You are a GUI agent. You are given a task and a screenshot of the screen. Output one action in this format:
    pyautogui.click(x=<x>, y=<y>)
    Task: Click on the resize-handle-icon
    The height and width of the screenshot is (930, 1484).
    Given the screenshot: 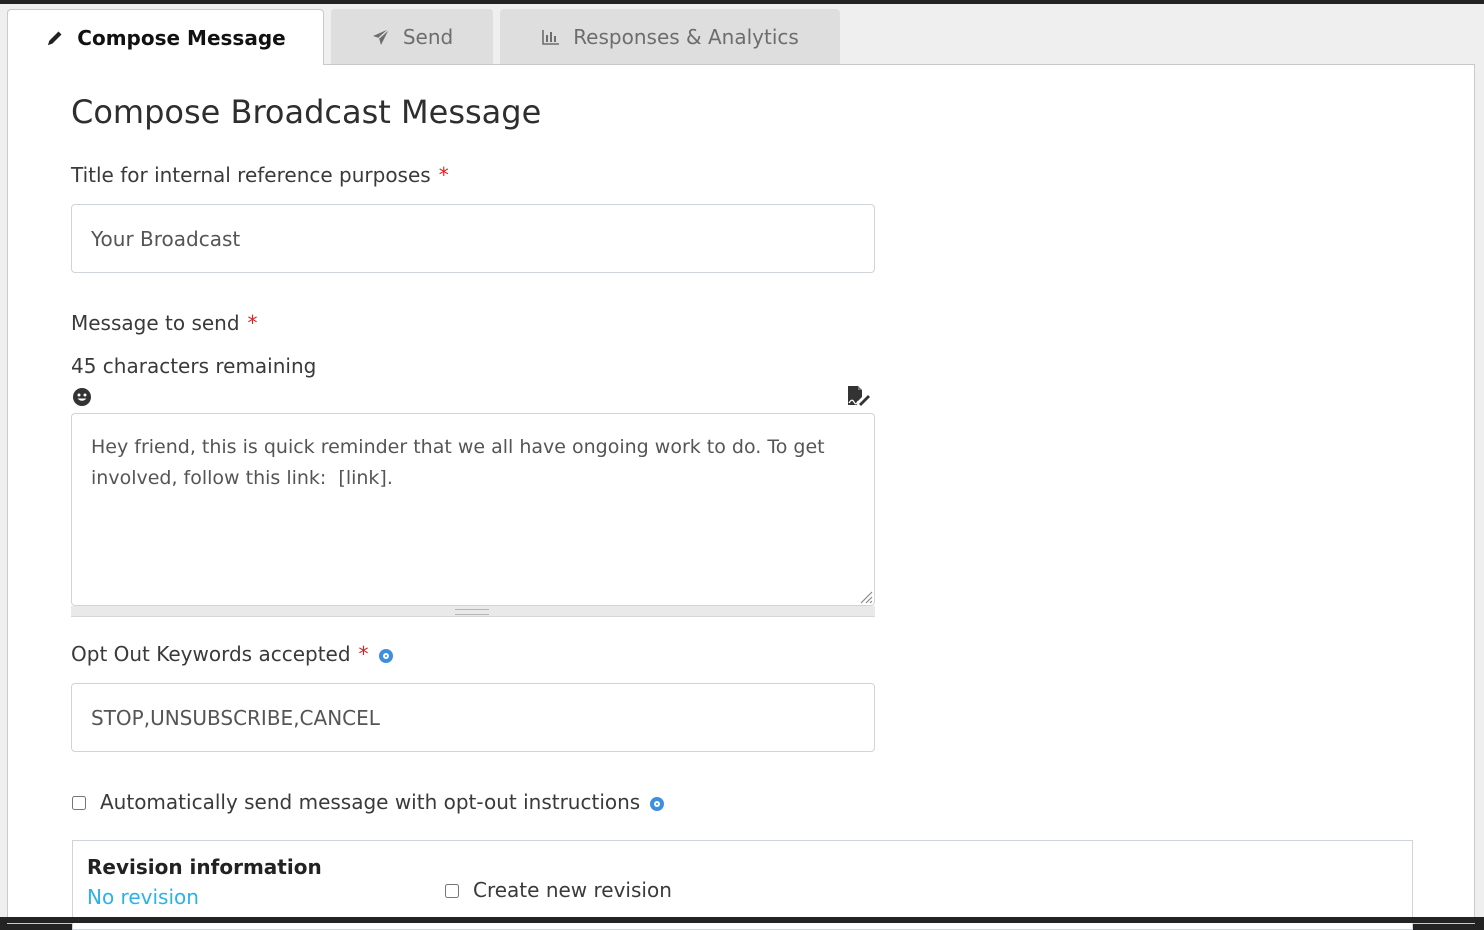 What is the action you would take?
    pyautogui.click(x=865, y=598)
    